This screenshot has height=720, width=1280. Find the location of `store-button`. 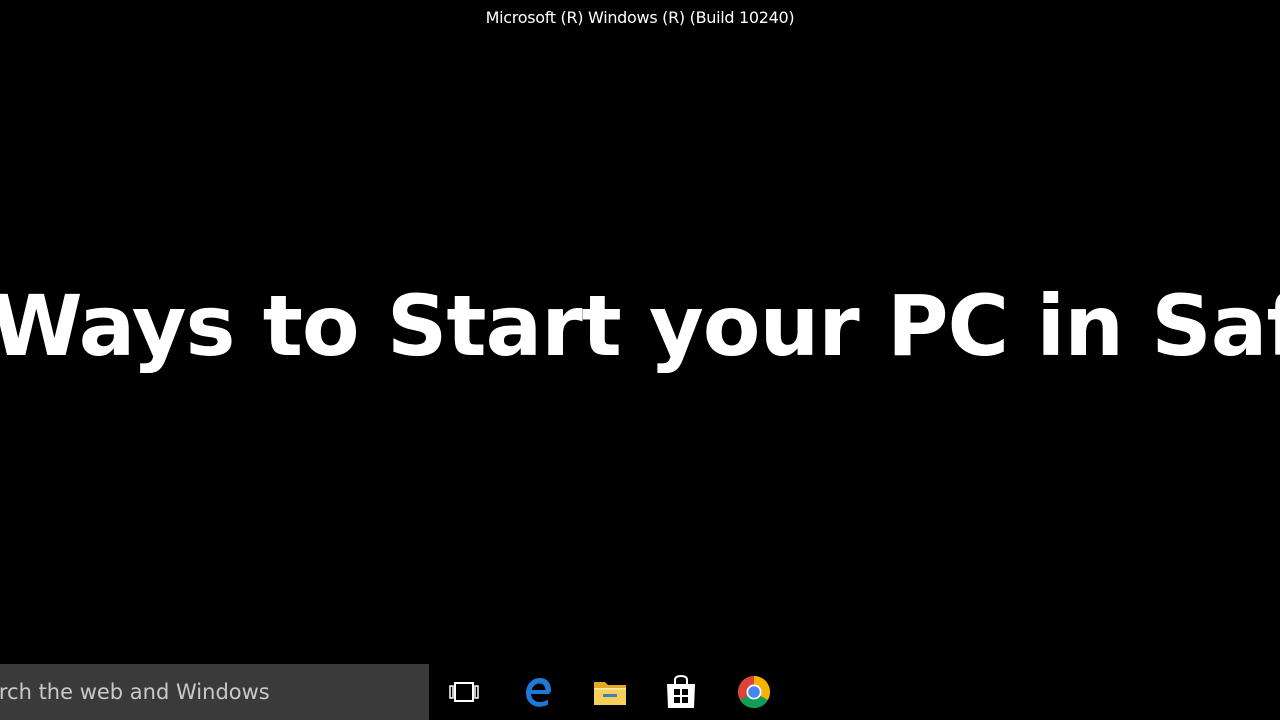

store-button is located at coordinates (681, 692).